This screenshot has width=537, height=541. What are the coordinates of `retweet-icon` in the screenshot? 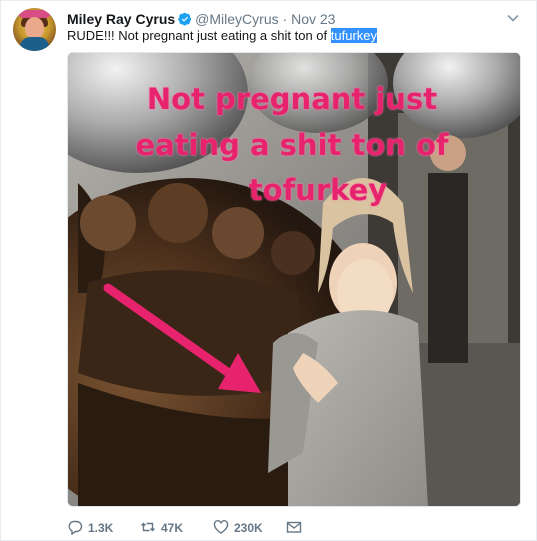 It's located at (148, 527).